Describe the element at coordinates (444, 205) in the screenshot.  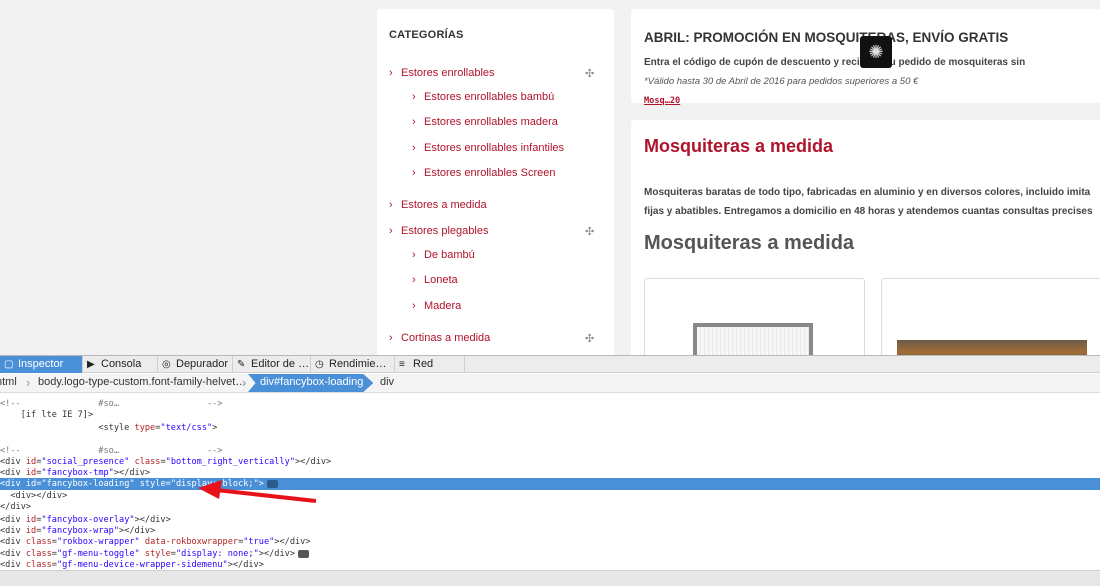
I see `category-label: Estores a medida` at that location.